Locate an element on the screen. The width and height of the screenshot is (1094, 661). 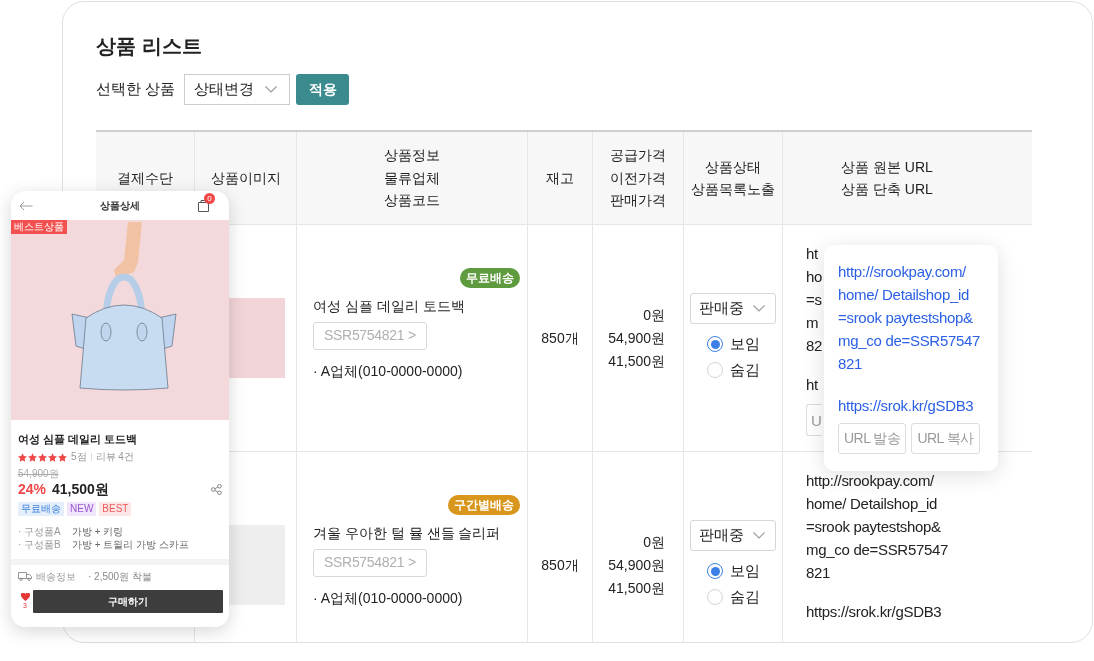
bulk-action-label: 선택한 상품 is located at coordinates (136, 89).